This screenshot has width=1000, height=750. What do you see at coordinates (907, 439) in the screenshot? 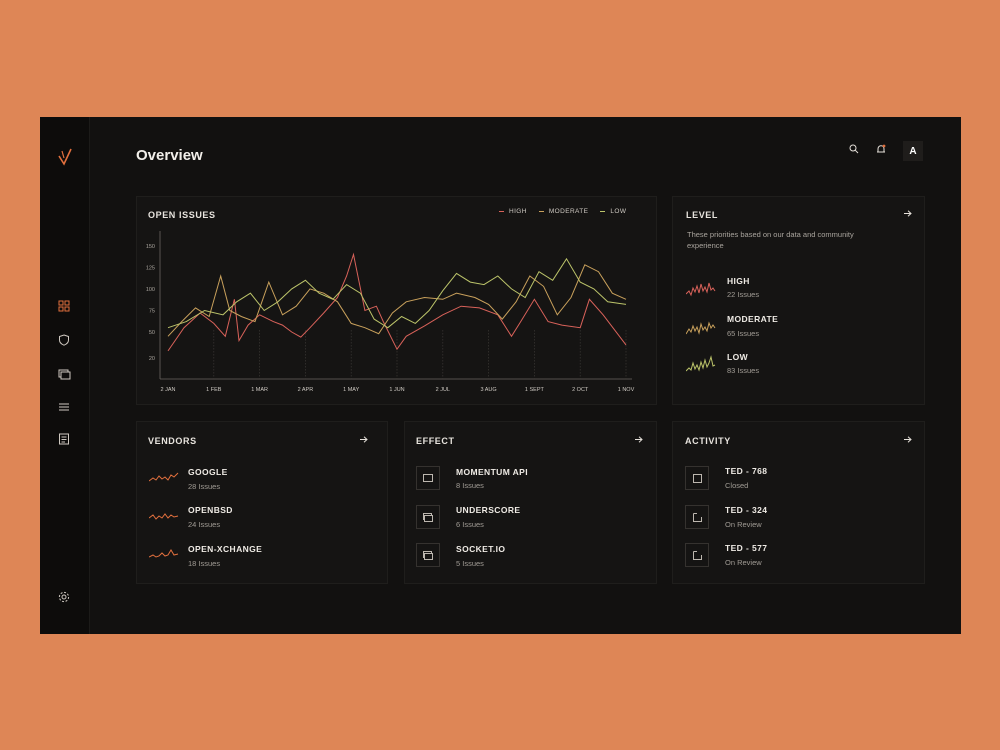
I see `activity-arrow-icon` at bounding box center [907, 439].